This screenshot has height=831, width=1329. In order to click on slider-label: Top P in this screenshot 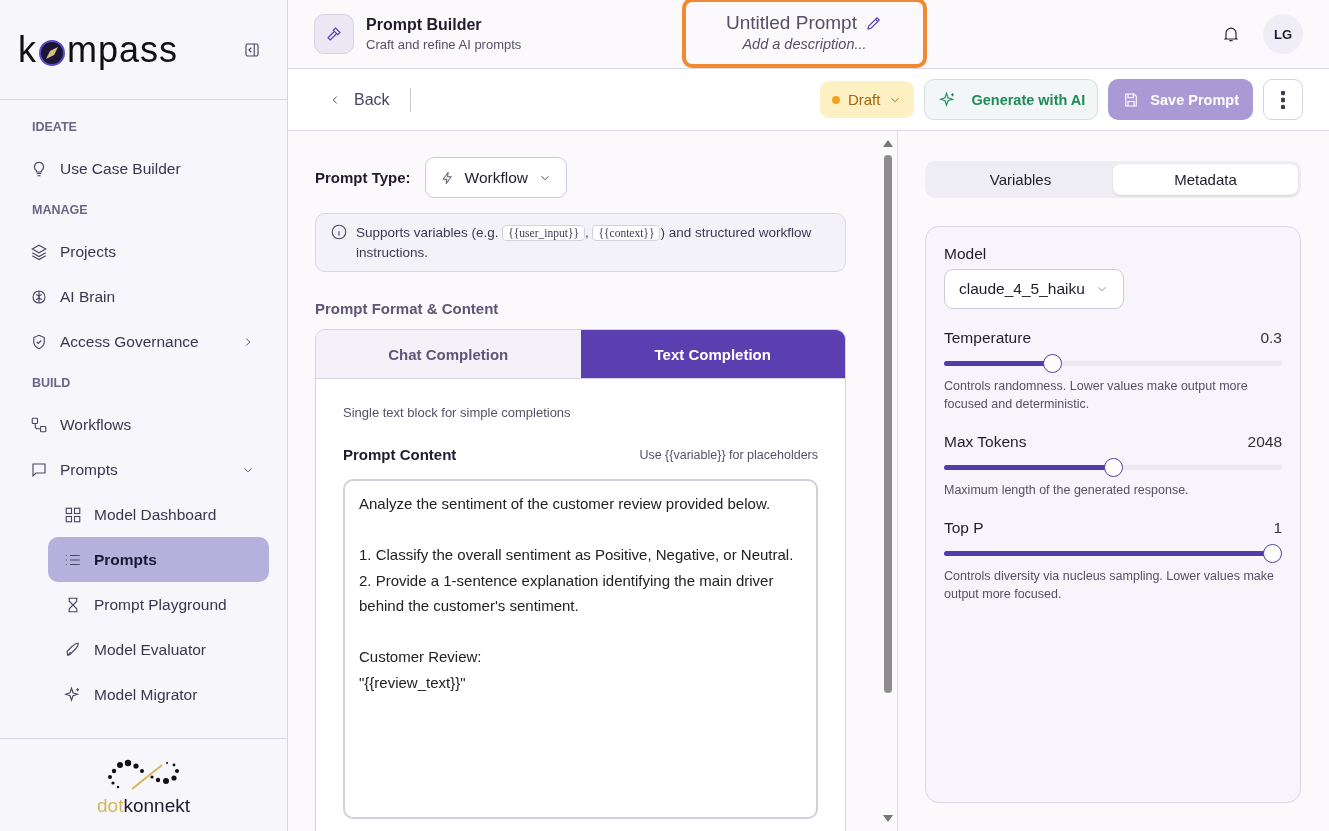, I will do `click(964, 528)`.